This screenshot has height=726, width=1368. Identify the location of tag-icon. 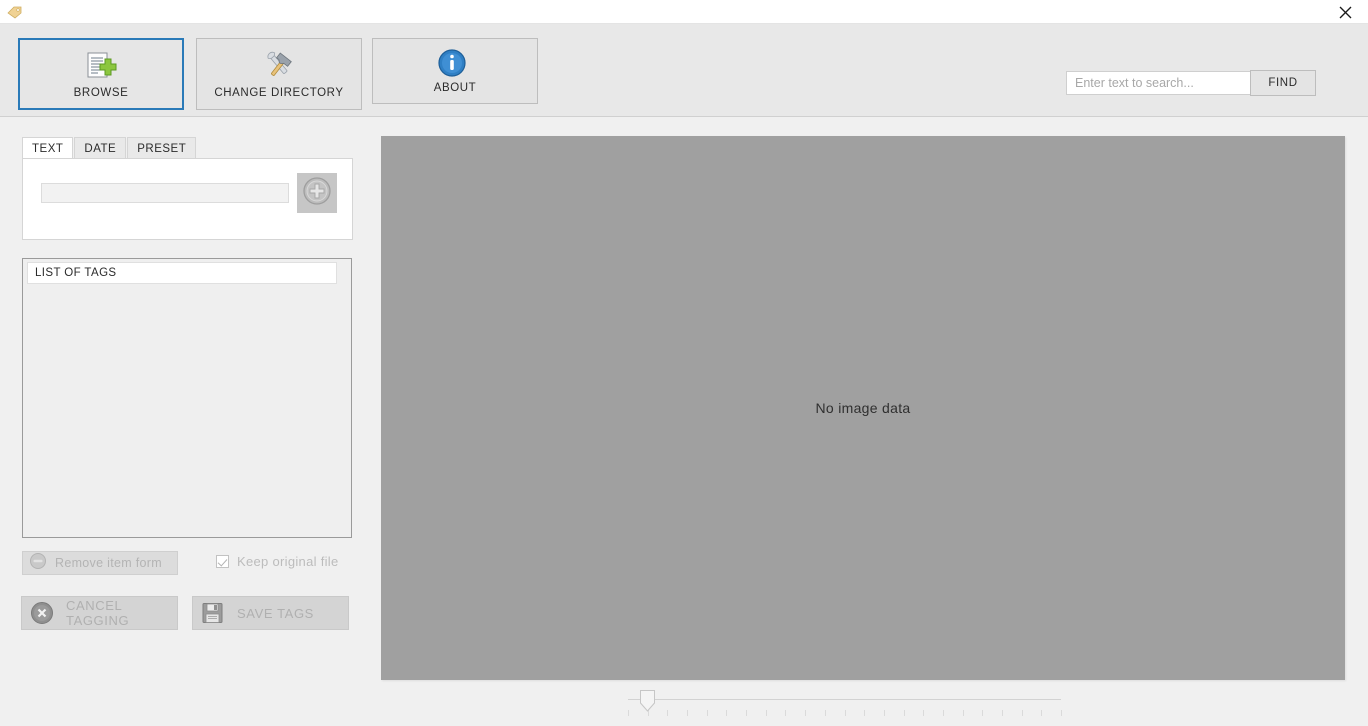
(15, 12).